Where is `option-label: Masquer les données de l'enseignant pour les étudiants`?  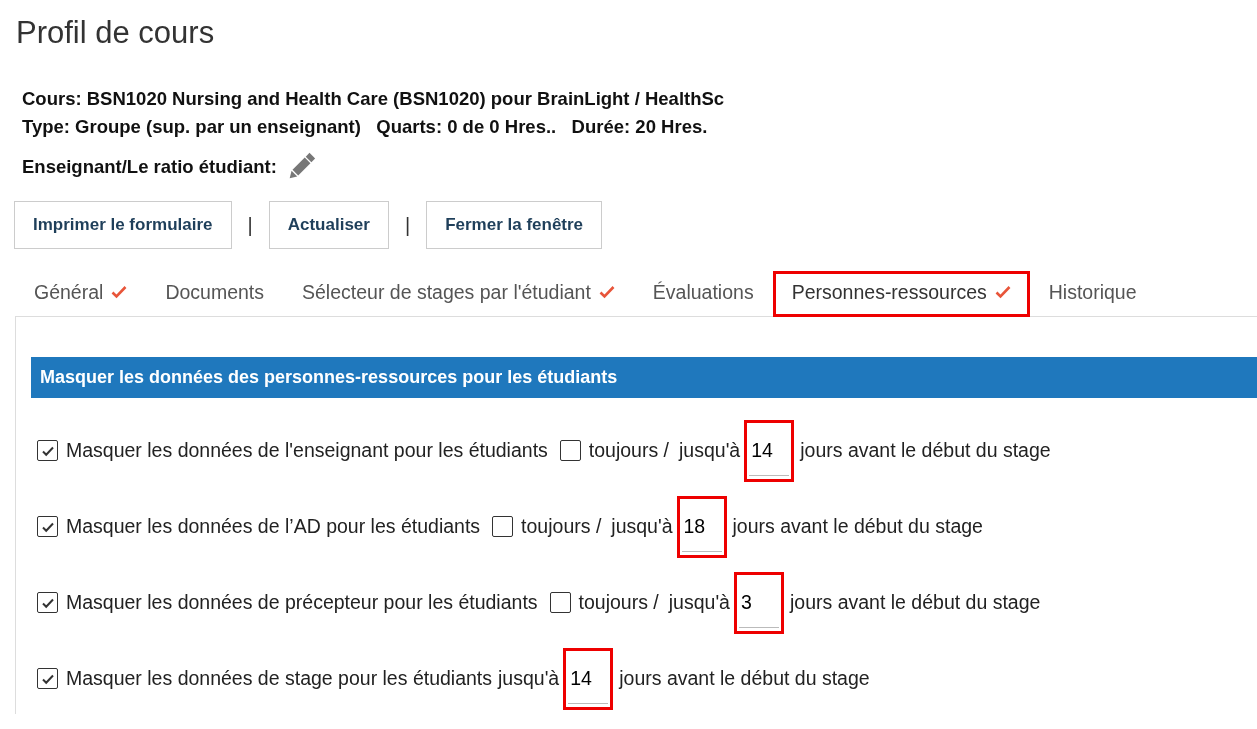 option-label: Masquer les données de l'enseignant pour les étudiants is located at coordinates (307, 451).